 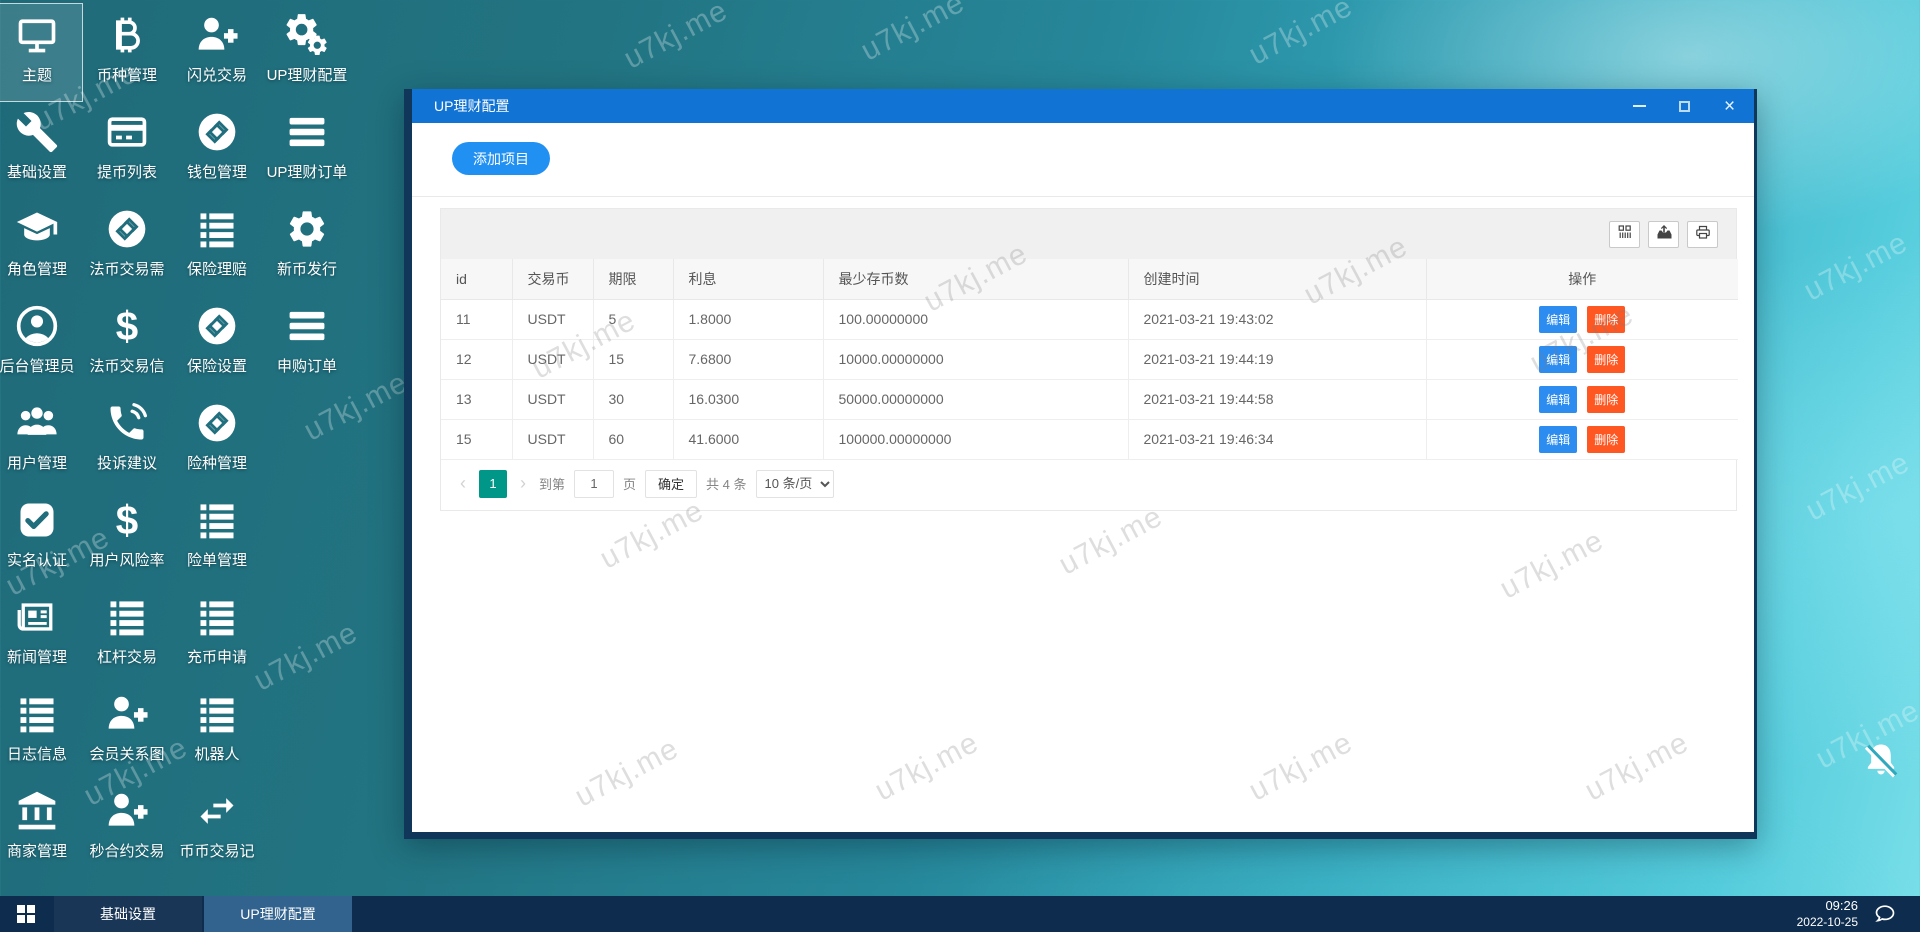 I want to click on desktop-icon: UP理财配置, so click(x=307, y=52).